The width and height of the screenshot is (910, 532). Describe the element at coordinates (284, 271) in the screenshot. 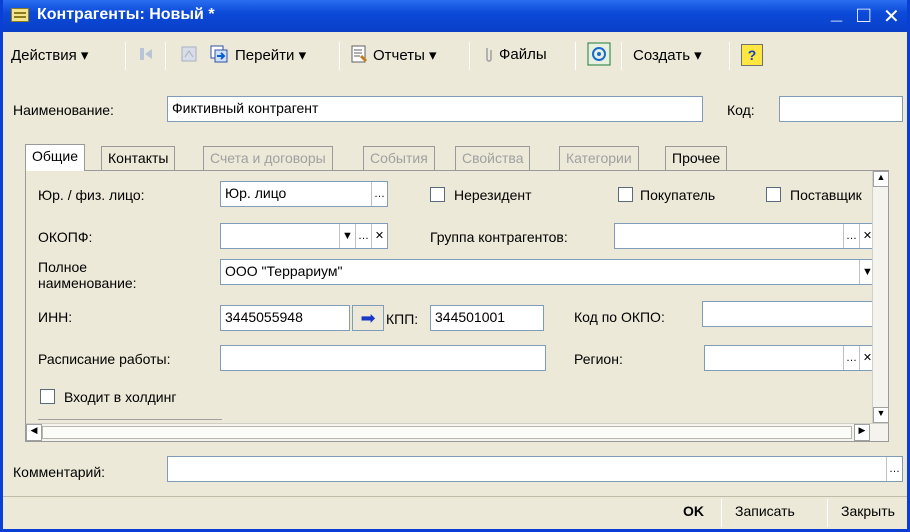

I see `fullname-value: ООО "Террариум"` at that location.